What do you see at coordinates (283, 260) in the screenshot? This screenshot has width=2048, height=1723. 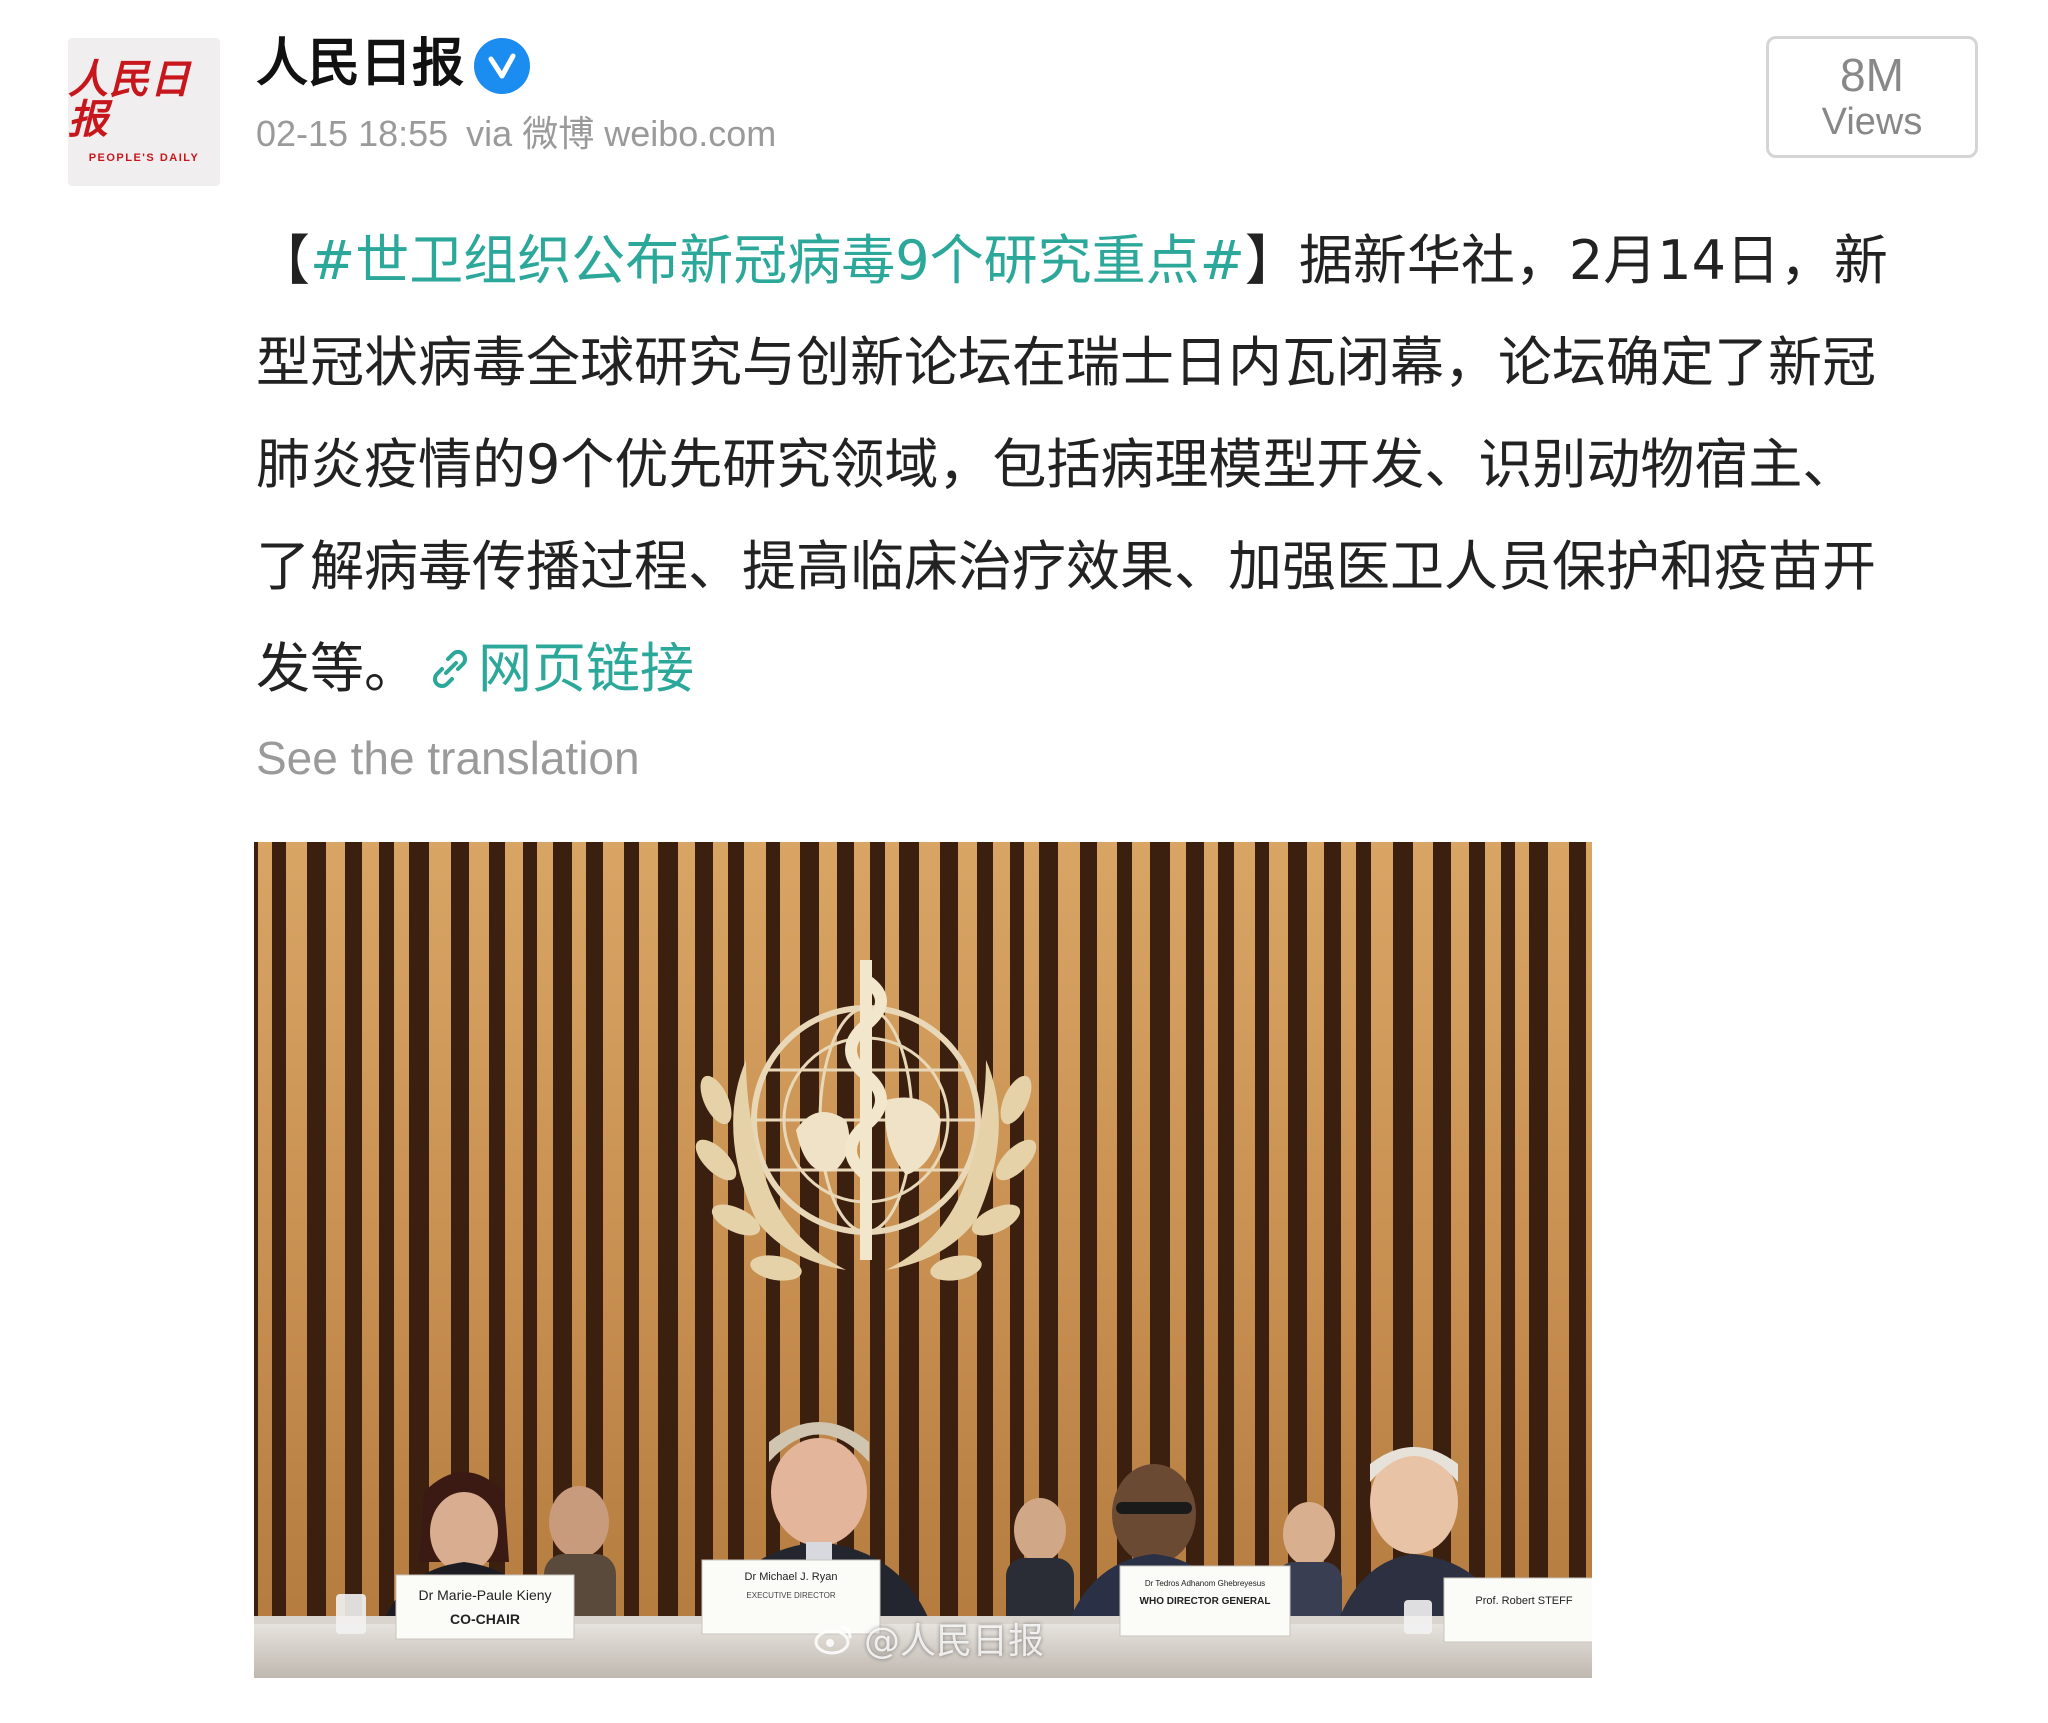 I see `bracket-open: 【` at bounding box center [283, 260].